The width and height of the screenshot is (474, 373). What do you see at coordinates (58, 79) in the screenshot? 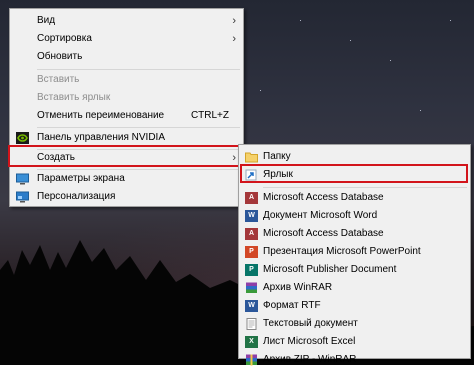
I see `menu-item-label: Вставить` at bounding box center [58, 79].